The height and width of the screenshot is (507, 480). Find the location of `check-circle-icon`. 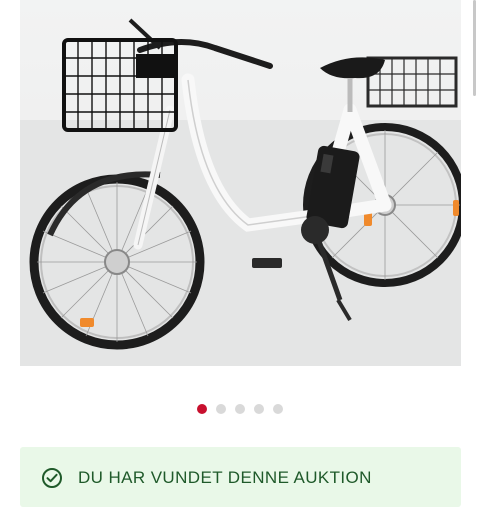

check-circle-icon is located at coordinates (52, 478).